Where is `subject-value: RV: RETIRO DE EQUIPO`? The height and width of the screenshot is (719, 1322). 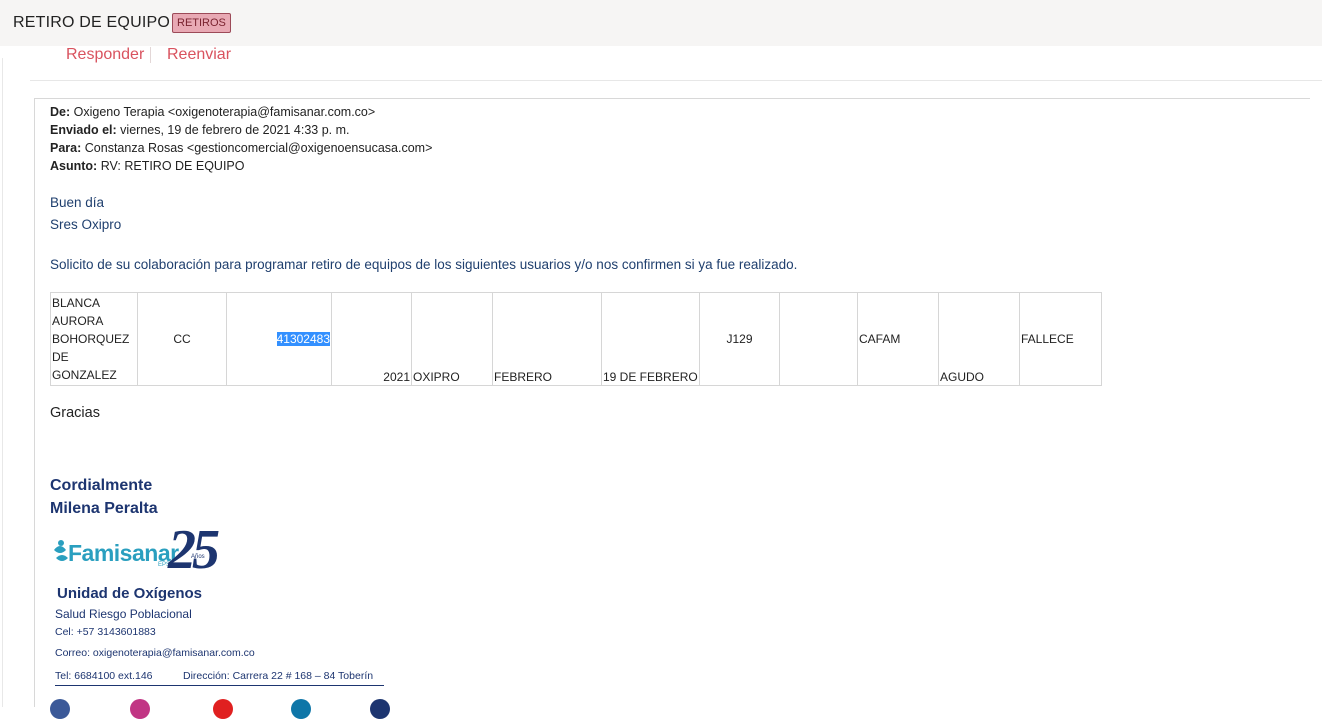
subject-value: RV: RETIRO DE EQUIPO is located at coordinates (172, 166).